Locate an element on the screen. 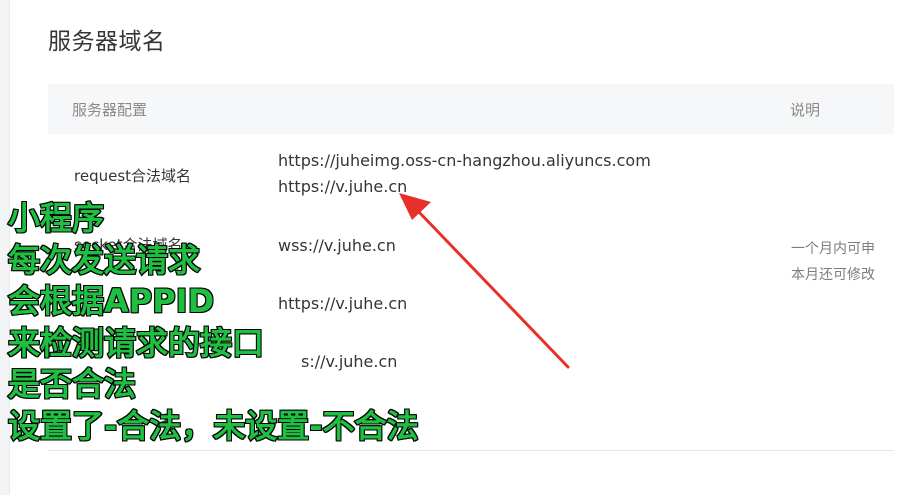 Image resolution: width=902 pixels, height=495 pixels. table-header: 服务器配置 说明 is located at coordinates (471, 109).